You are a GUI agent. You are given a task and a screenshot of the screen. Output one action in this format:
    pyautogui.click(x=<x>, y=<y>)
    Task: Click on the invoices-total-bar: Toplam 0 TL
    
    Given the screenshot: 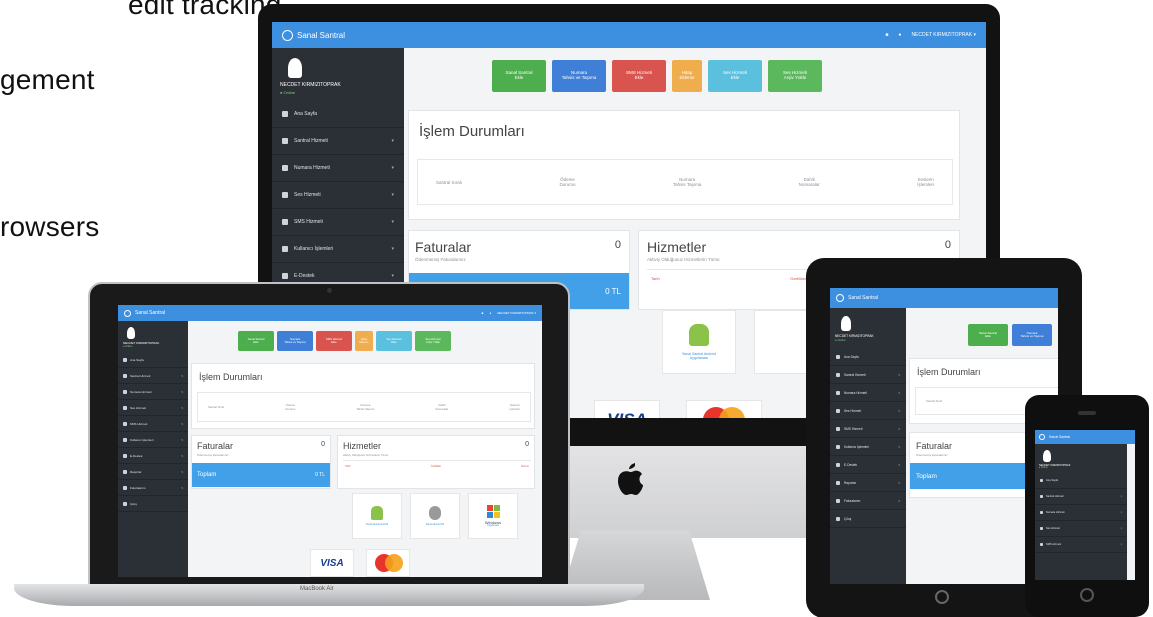 What is the action you would take?
    pyautogui.click(x=261, y=475)
    